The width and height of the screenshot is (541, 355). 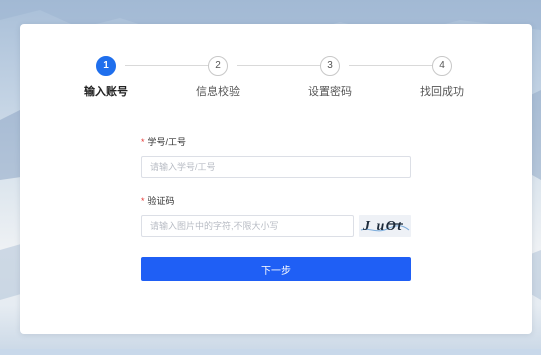 I want to click on captcha-row: J uOt, so click(x=276, y=226).